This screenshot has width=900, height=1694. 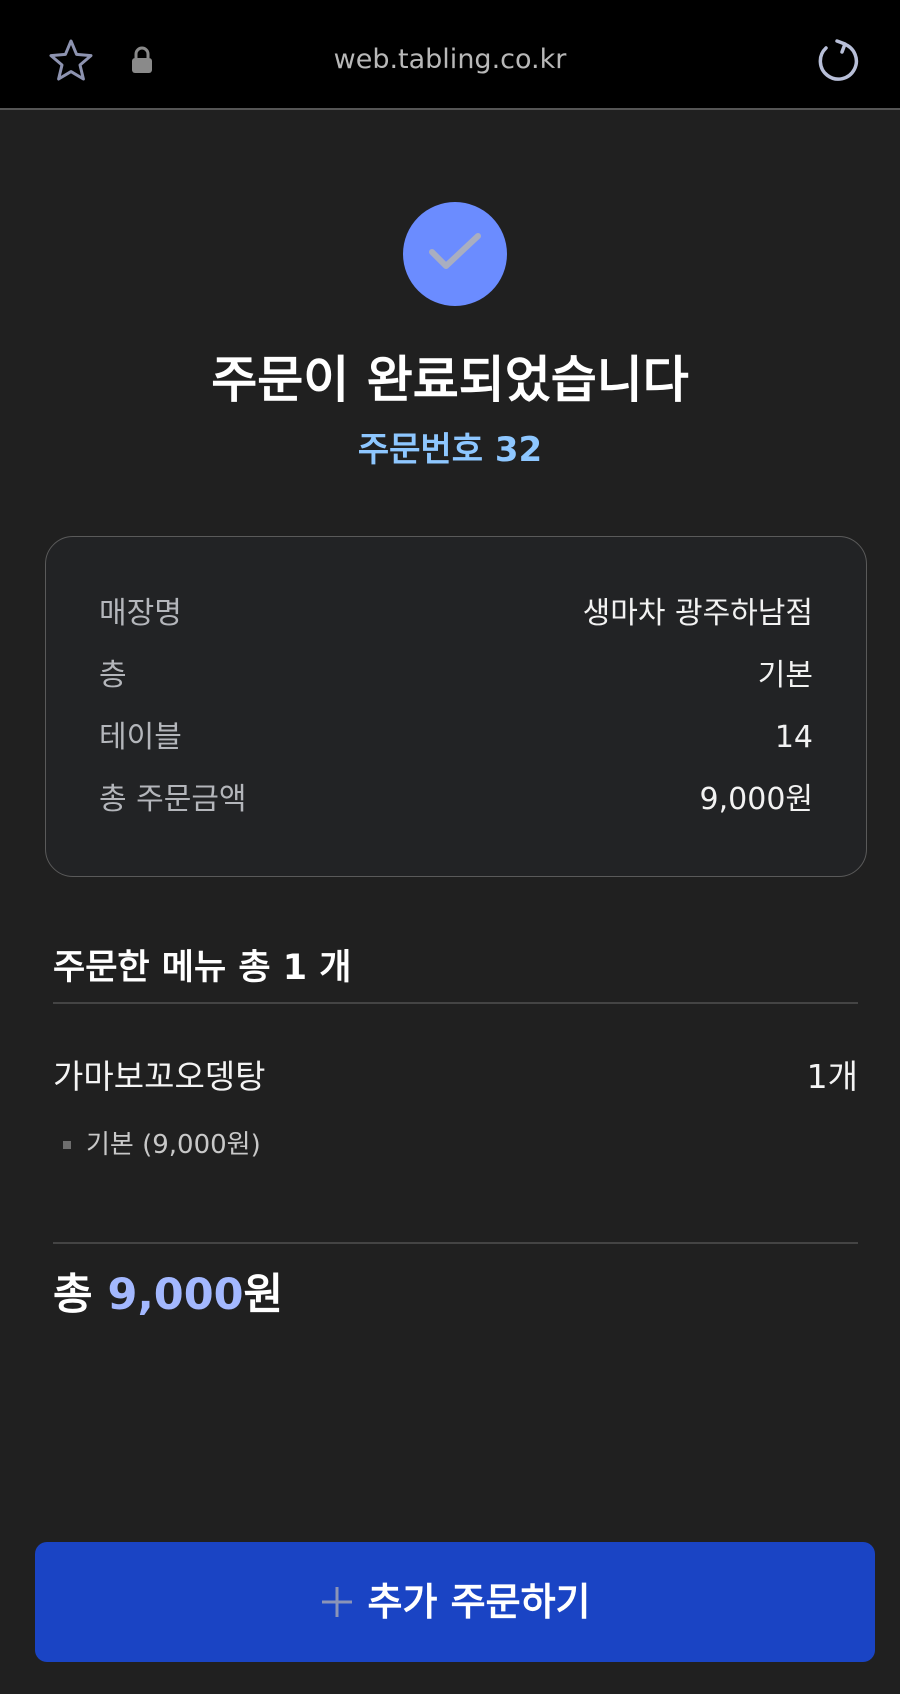 I want to click on browser-toolbar: web.tabling.co.kr, so click(x=450, y=55).